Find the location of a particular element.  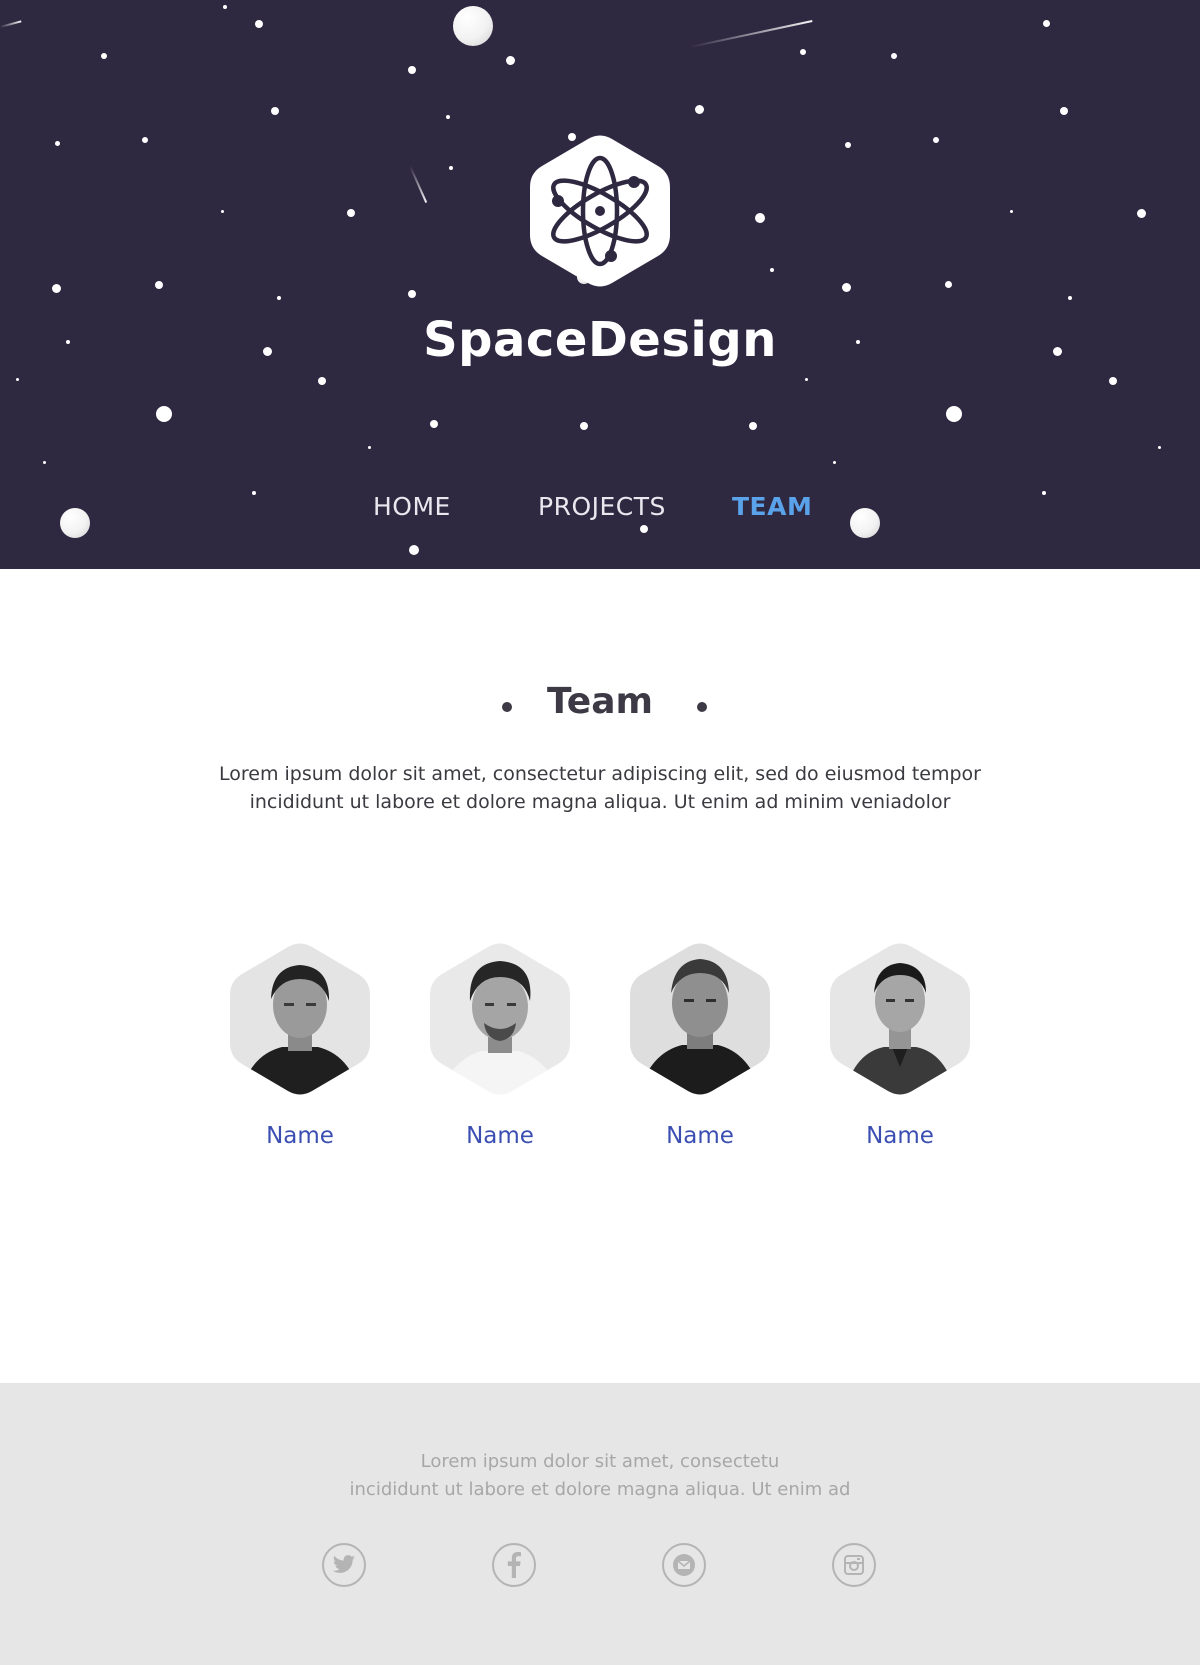

facebook-icon is located at coordinates (514, 1565).